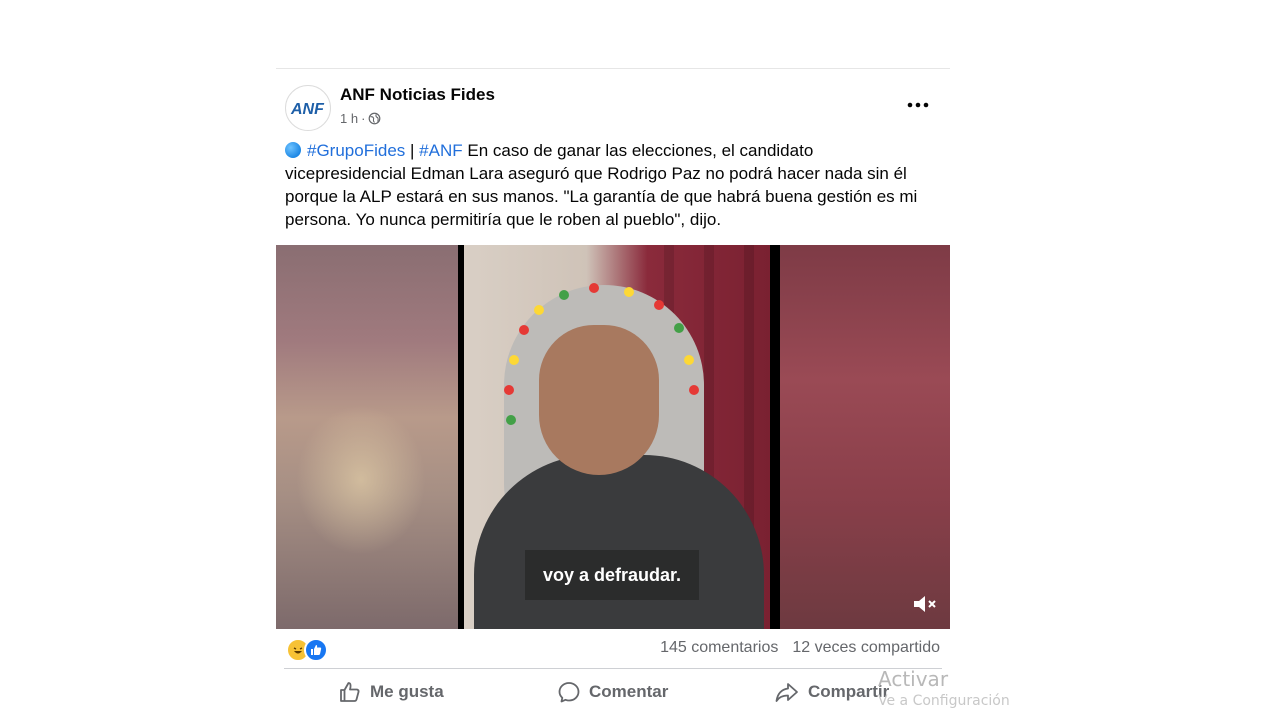 The width and height of the screenshot is (1280, 721). Describe the element at coordinates (367, 437) in the screenshot. I see `video-blur-left` at that location.